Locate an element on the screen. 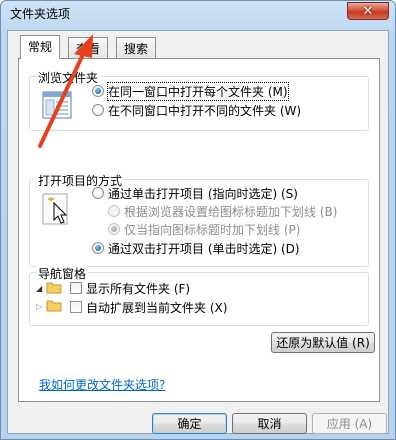  help-link: 我如何更改文件夹选项? is located at coordinates (102, 384).